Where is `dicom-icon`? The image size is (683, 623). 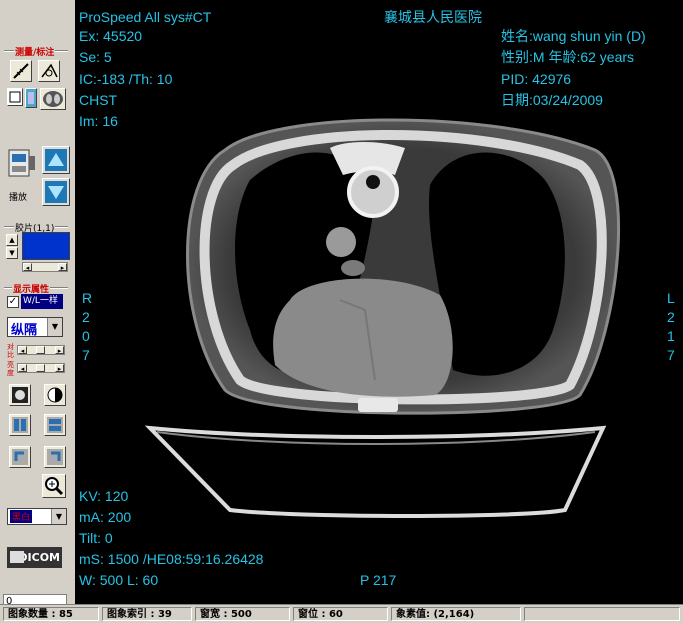 dicom-icon is located at coordinates (17, 557).